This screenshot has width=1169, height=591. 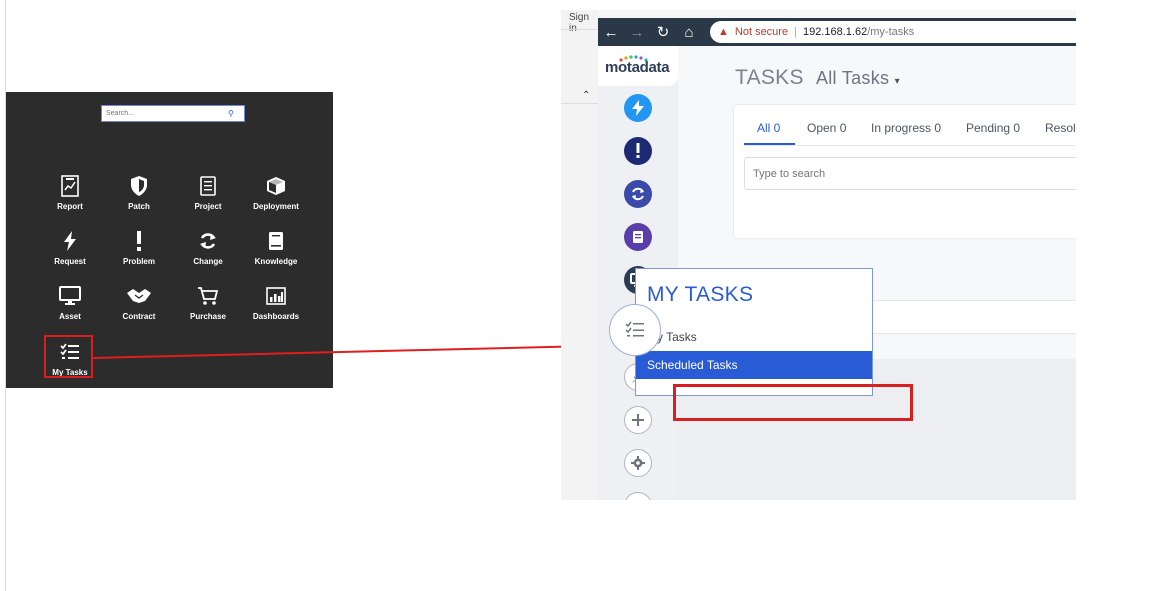 I want to click on module-label: Patch, so click(x=139, y=206).